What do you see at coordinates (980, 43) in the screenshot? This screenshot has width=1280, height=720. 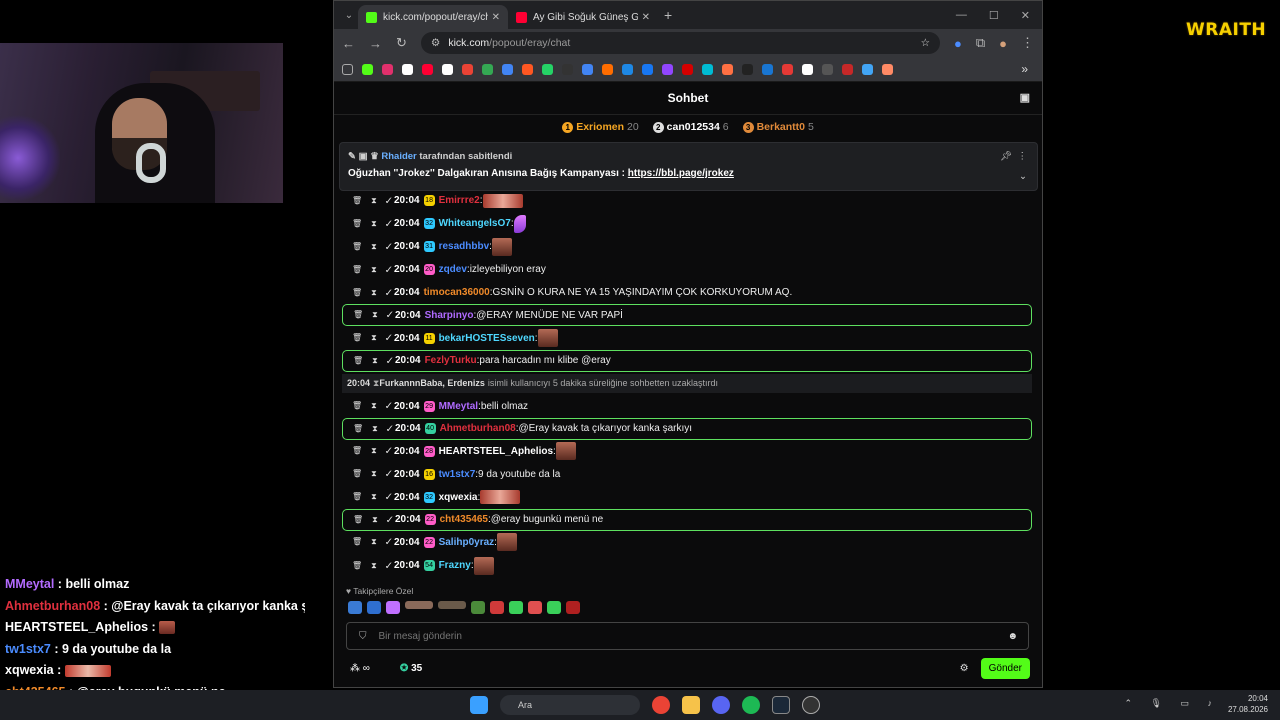 I see `extensions-puzzle-icon: ⧉` at bounding box center [980, 43].